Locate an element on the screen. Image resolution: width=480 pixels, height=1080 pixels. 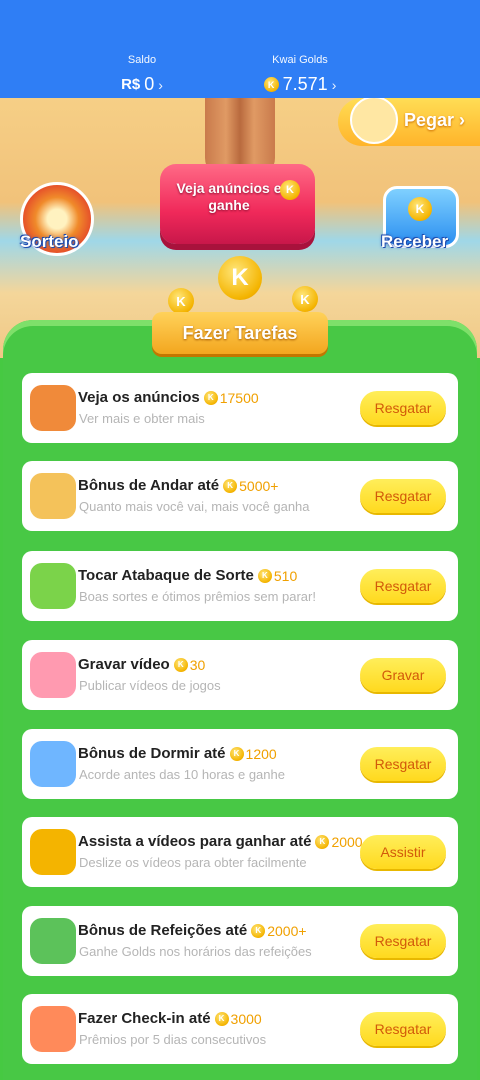
hand-coin-icon is located at coordinates (374, 121).